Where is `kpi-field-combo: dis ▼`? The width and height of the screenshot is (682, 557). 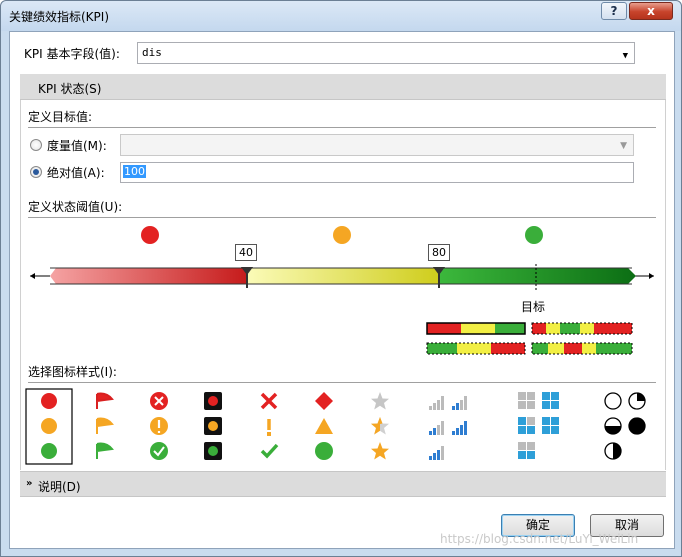
kpi-field-combo: dis ▼ is located at coordinates (386, 53).